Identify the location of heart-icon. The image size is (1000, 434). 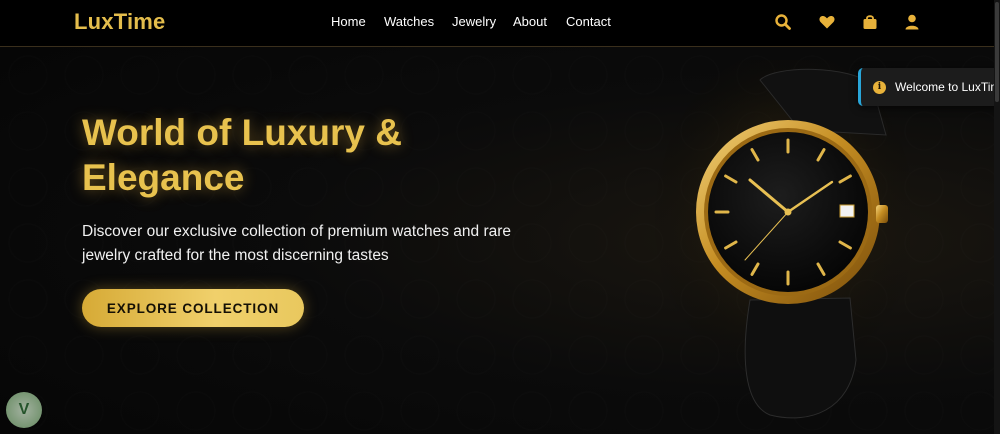
(827, 22).